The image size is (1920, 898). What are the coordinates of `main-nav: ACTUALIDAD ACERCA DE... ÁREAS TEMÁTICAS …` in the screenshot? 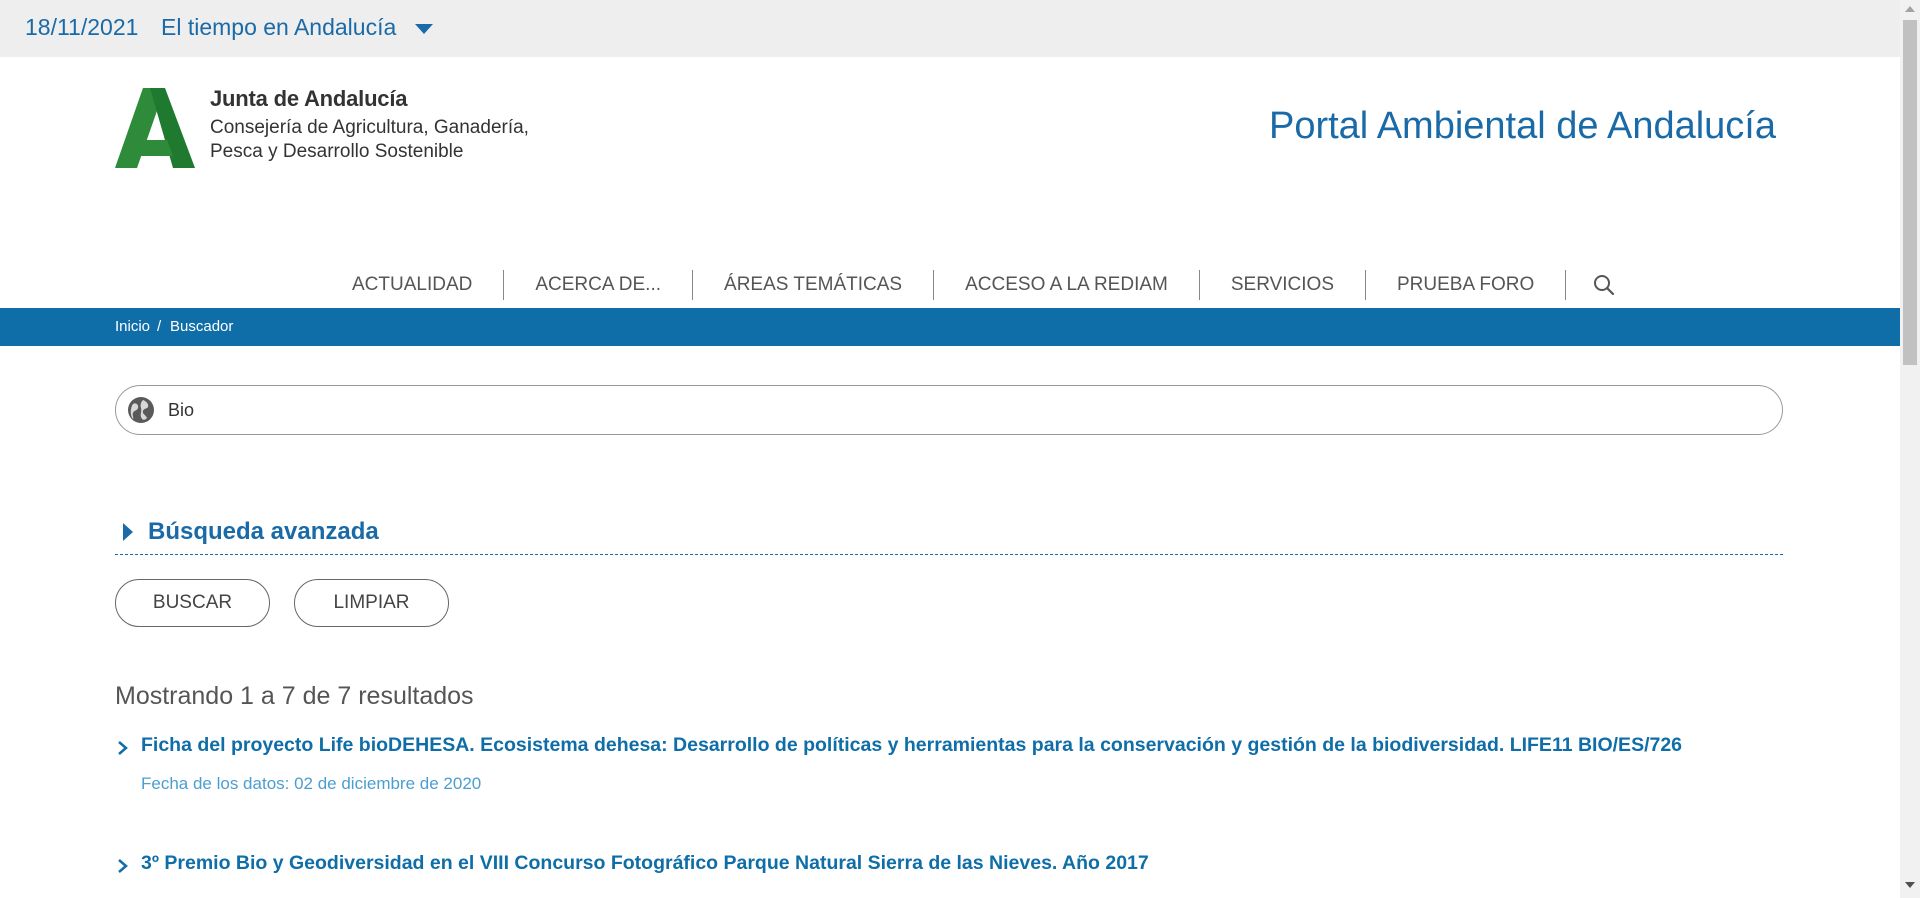 It's located at (972, 285).